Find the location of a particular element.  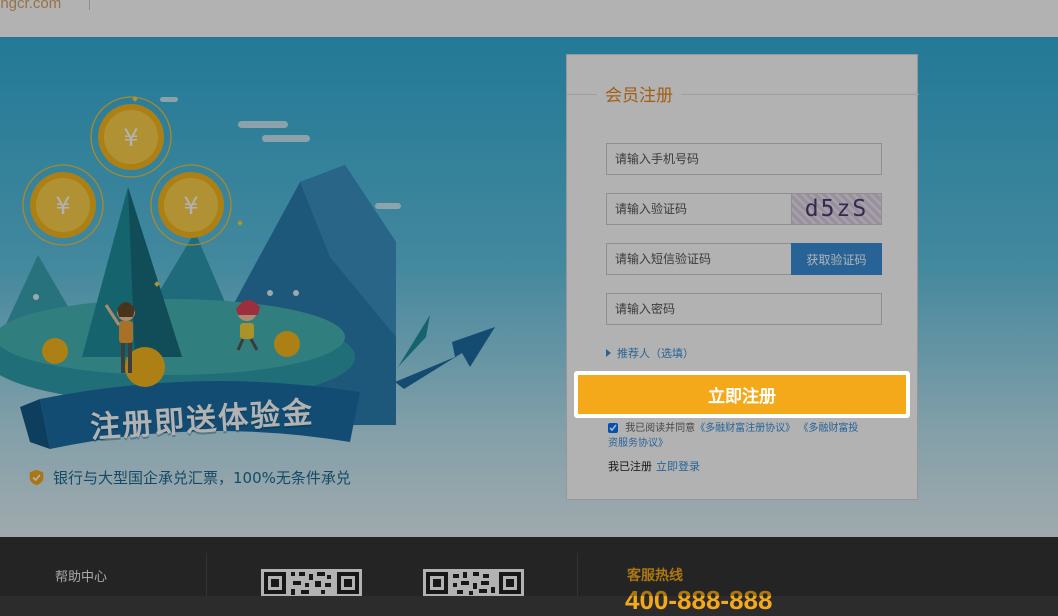

password-input is located at coordinates (744, 309).